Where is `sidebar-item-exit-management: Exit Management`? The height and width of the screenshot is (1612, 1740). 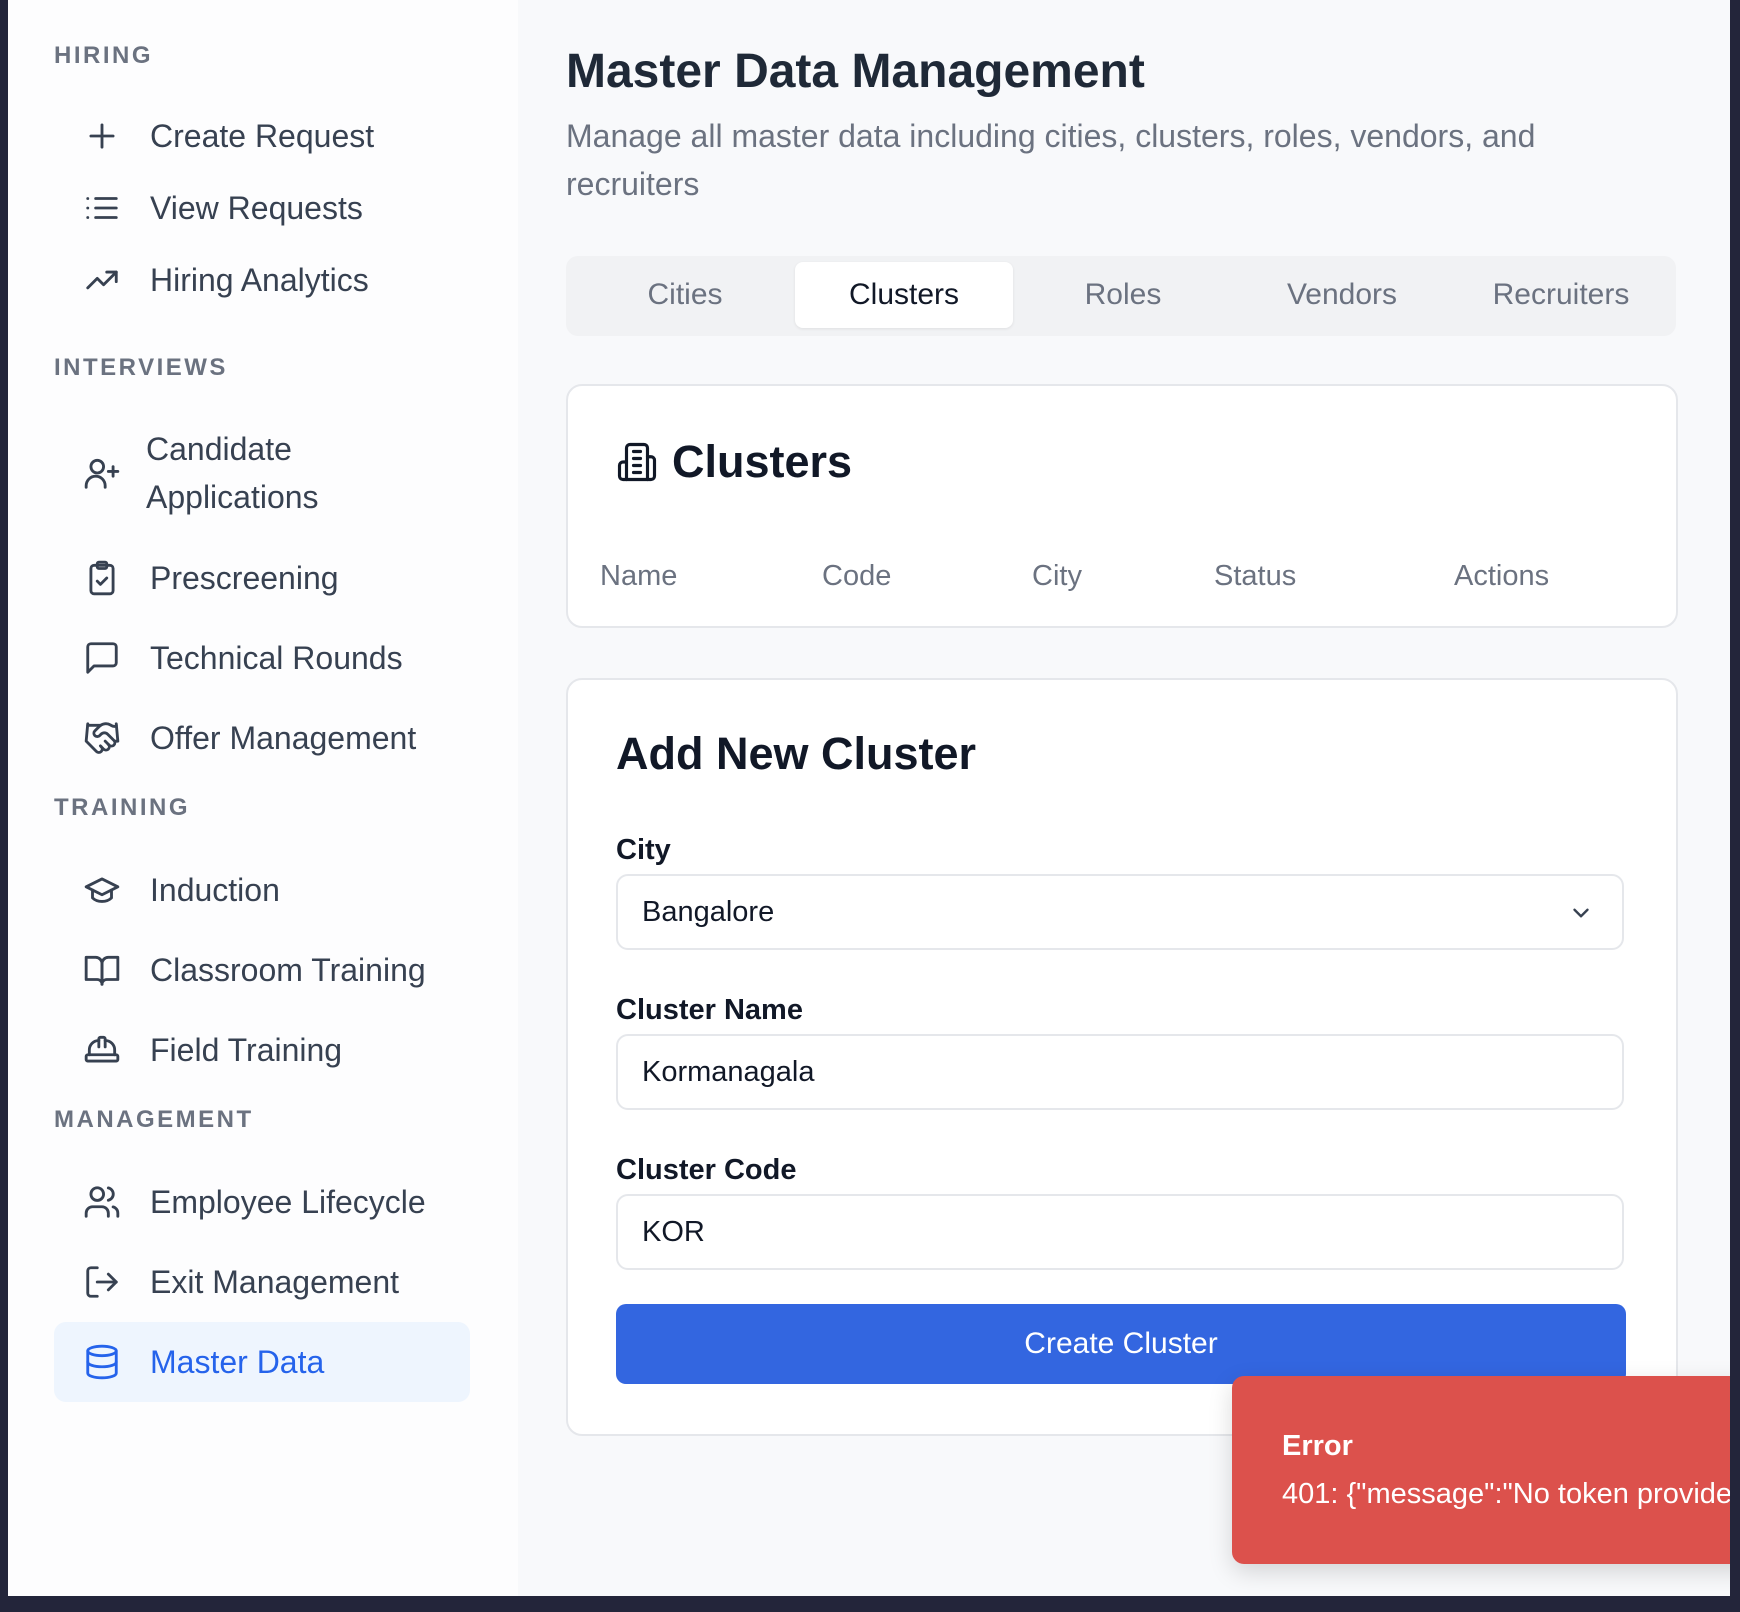 sidebar-item-exit-management: Exit Management is located at coordinates (262, 1282).